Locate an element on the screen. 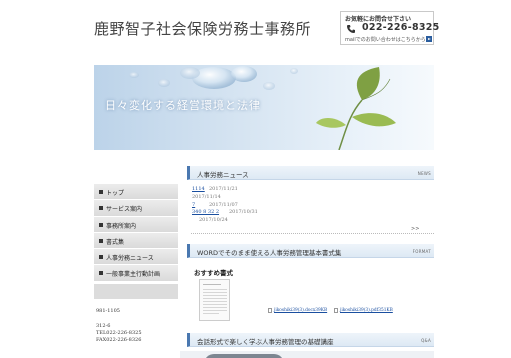 This screenshot has height=358, width=511. phone-number: 022-226-8325 is located at coordinates (401, 27).